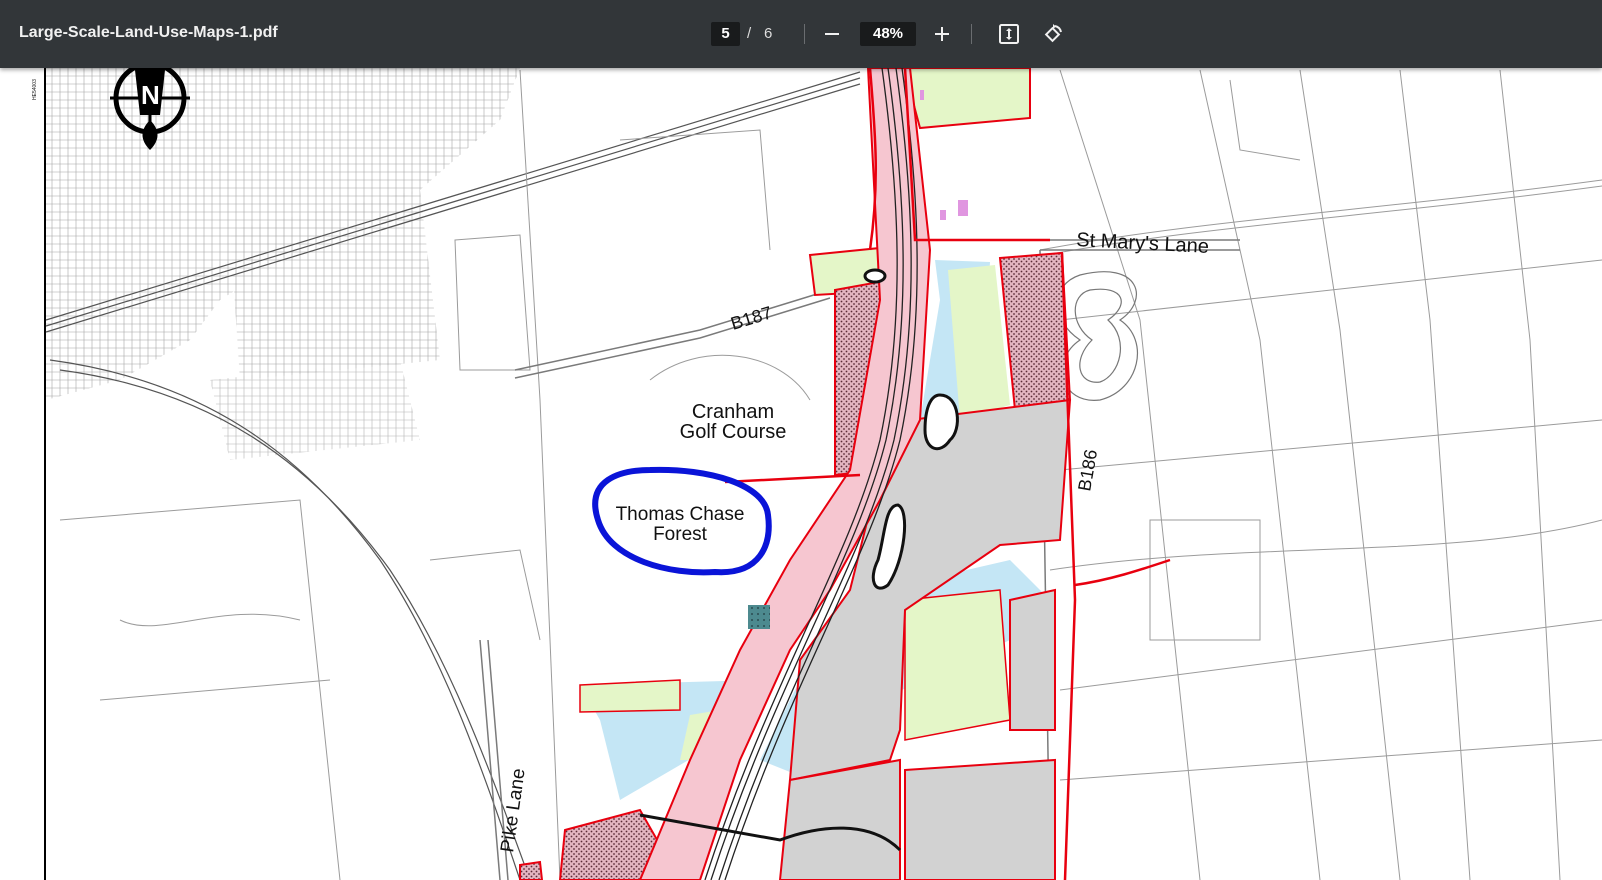 This screenshot has height=880, width=1602. I want to click on thomas-chase-label-line2: Forest, so click(680, 534).